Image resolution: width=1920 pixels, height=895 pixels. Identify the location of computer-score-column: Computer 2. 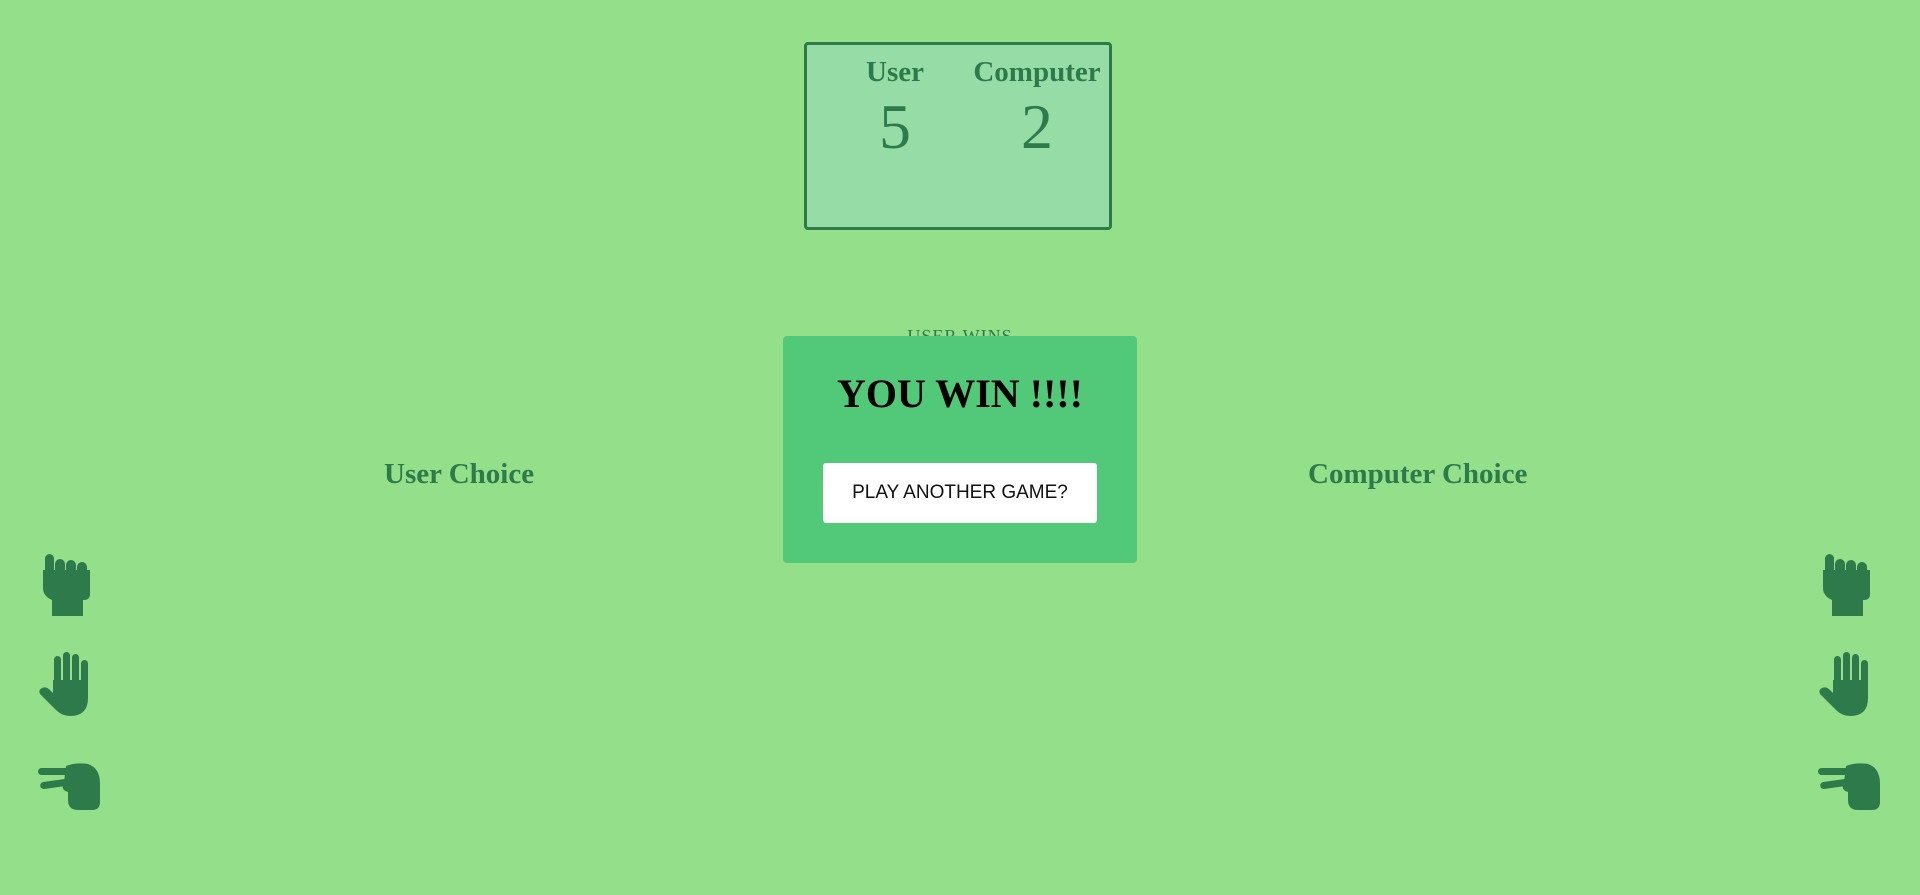
(1037, 108).